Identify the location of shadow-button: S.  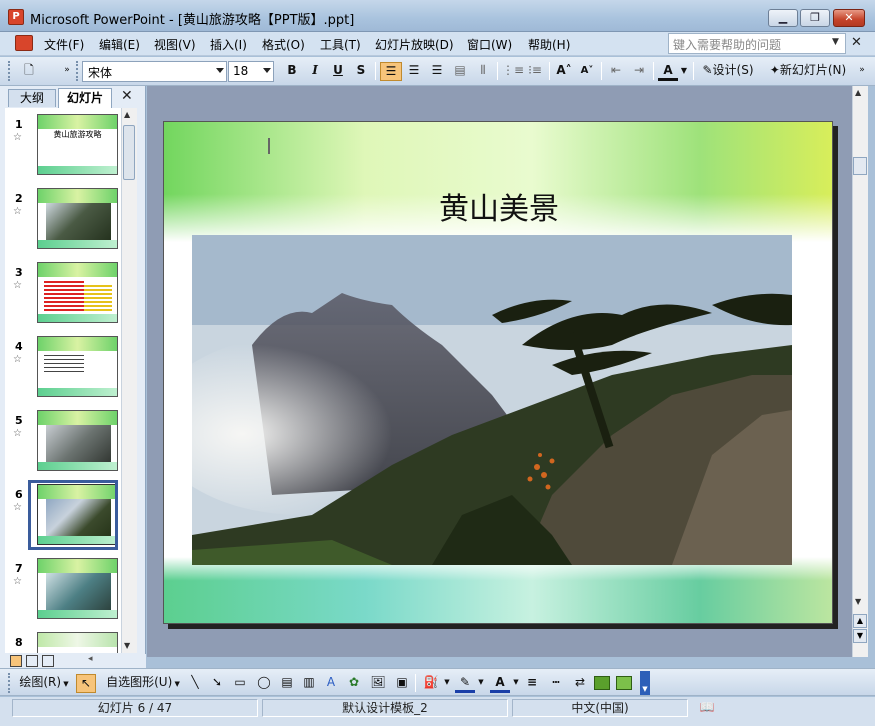
(361, 71).